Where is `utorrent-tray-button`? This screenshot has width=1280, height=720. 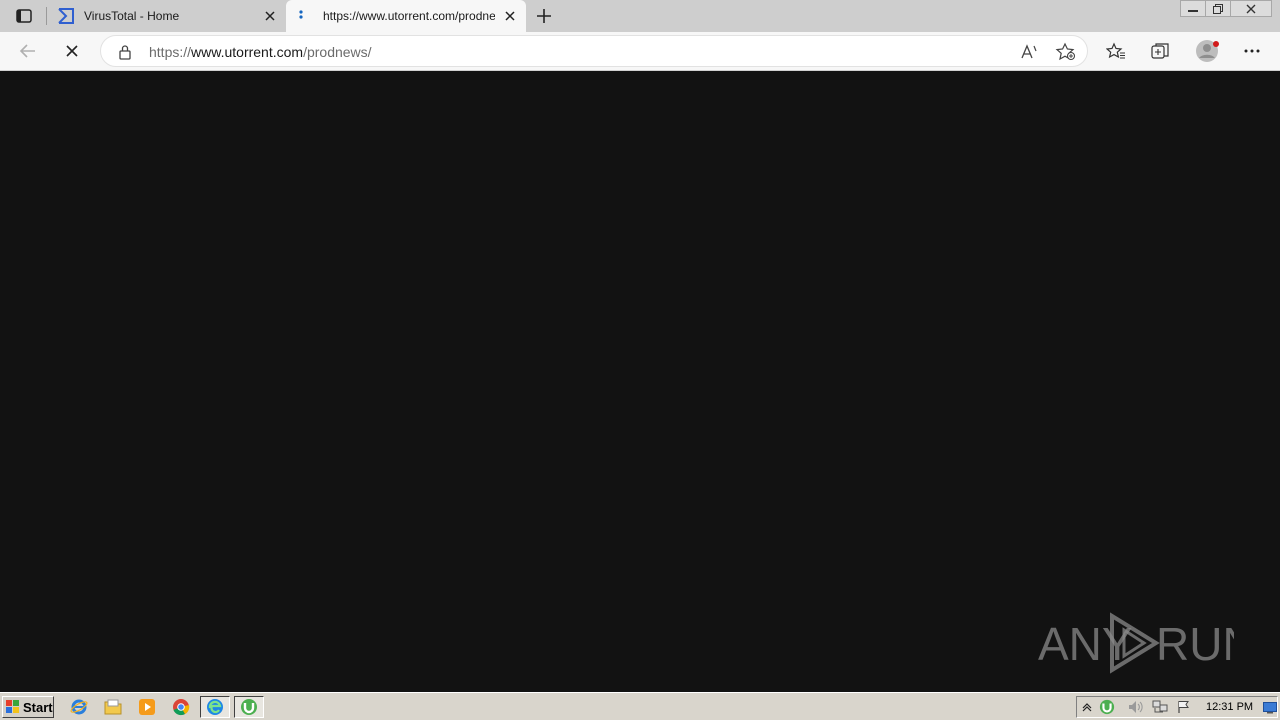
utorrent-tray-button is located at coordinates (1107, 707).